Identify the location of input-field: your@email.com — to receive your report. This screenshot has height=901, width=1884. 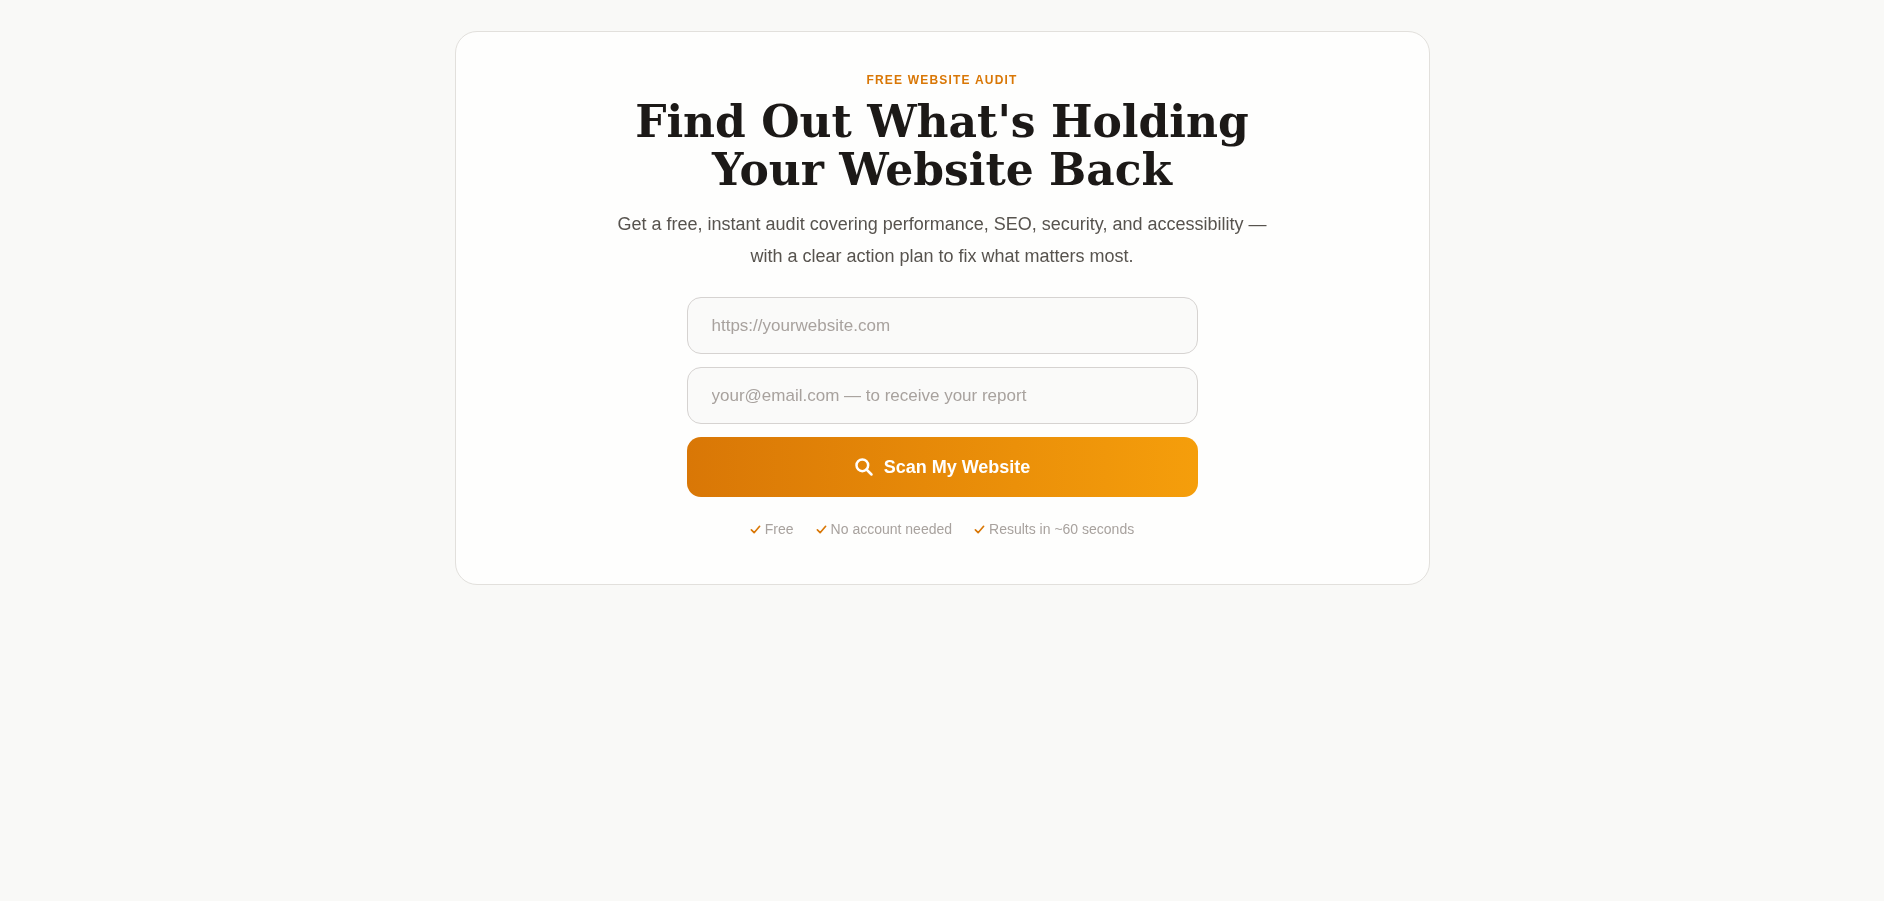
(942, 395).